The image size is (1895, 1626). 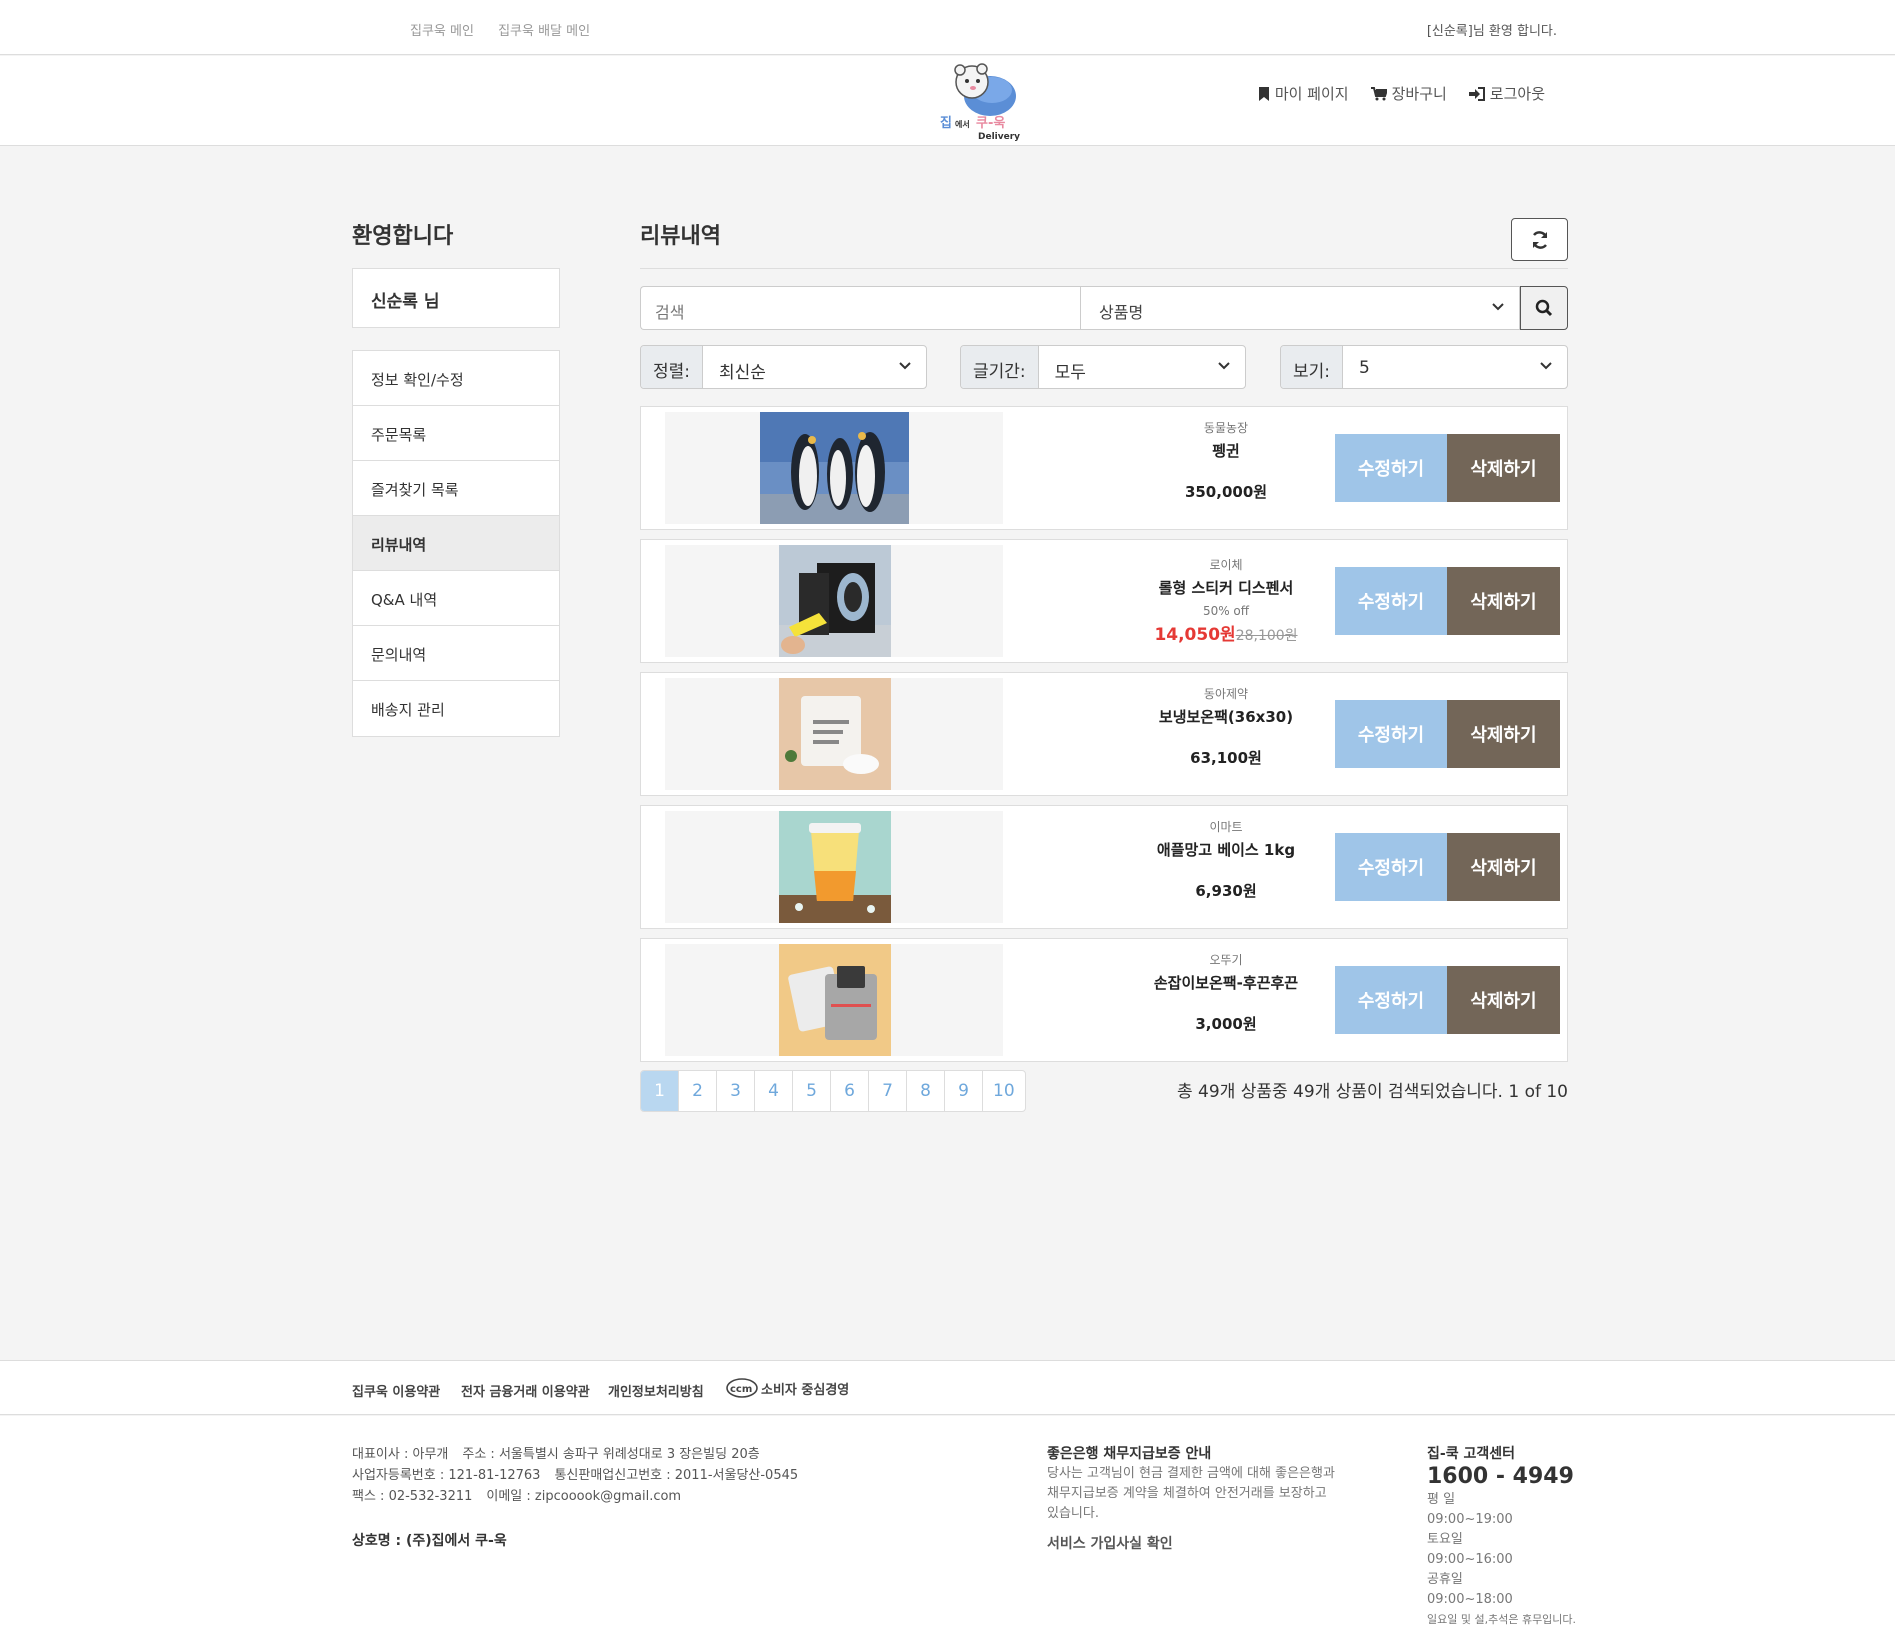 I want to click on page-title: 리뷰내역, so click(x=680, y=236).